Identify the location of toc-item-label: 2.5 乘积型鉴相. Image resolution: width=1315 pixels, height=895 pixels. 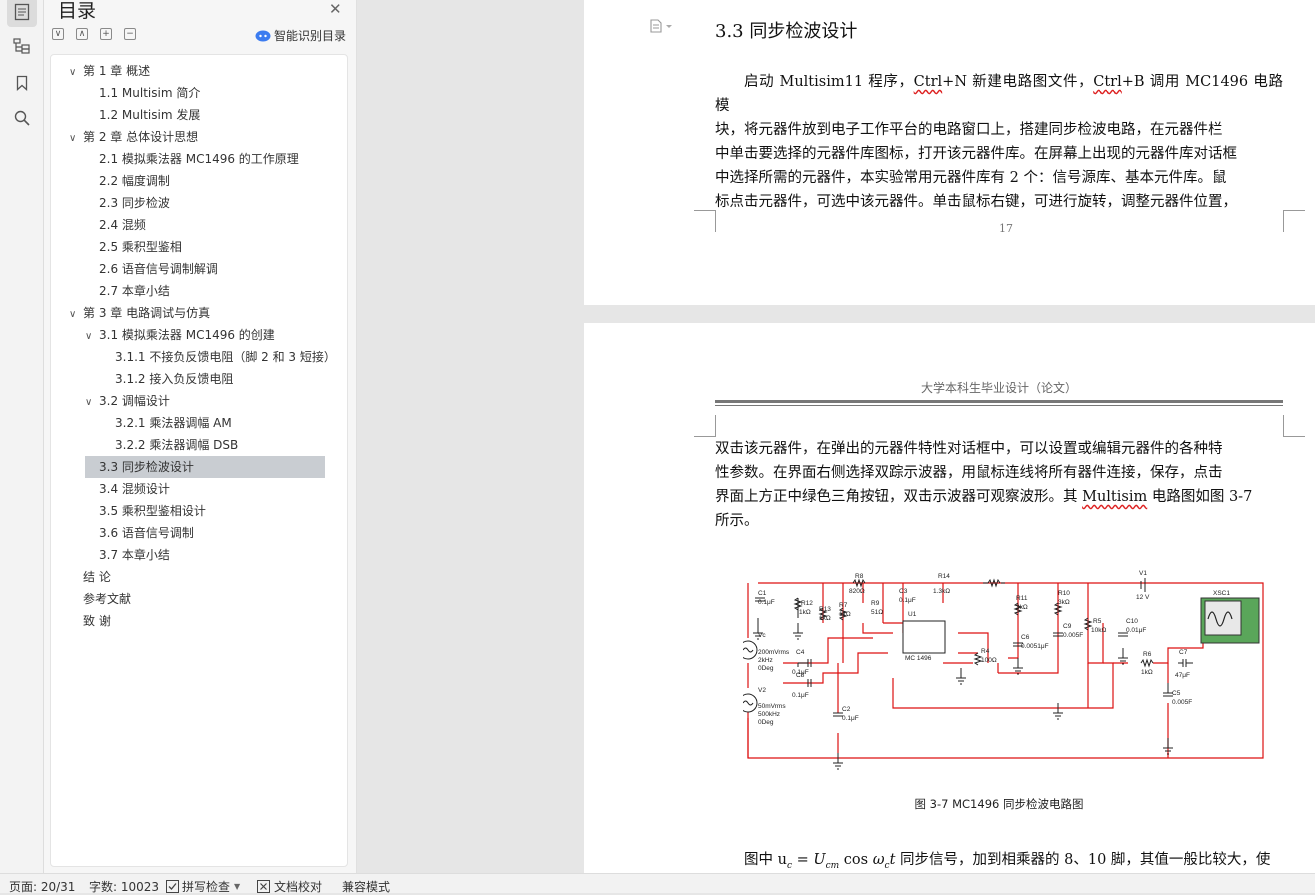
(140, 247).